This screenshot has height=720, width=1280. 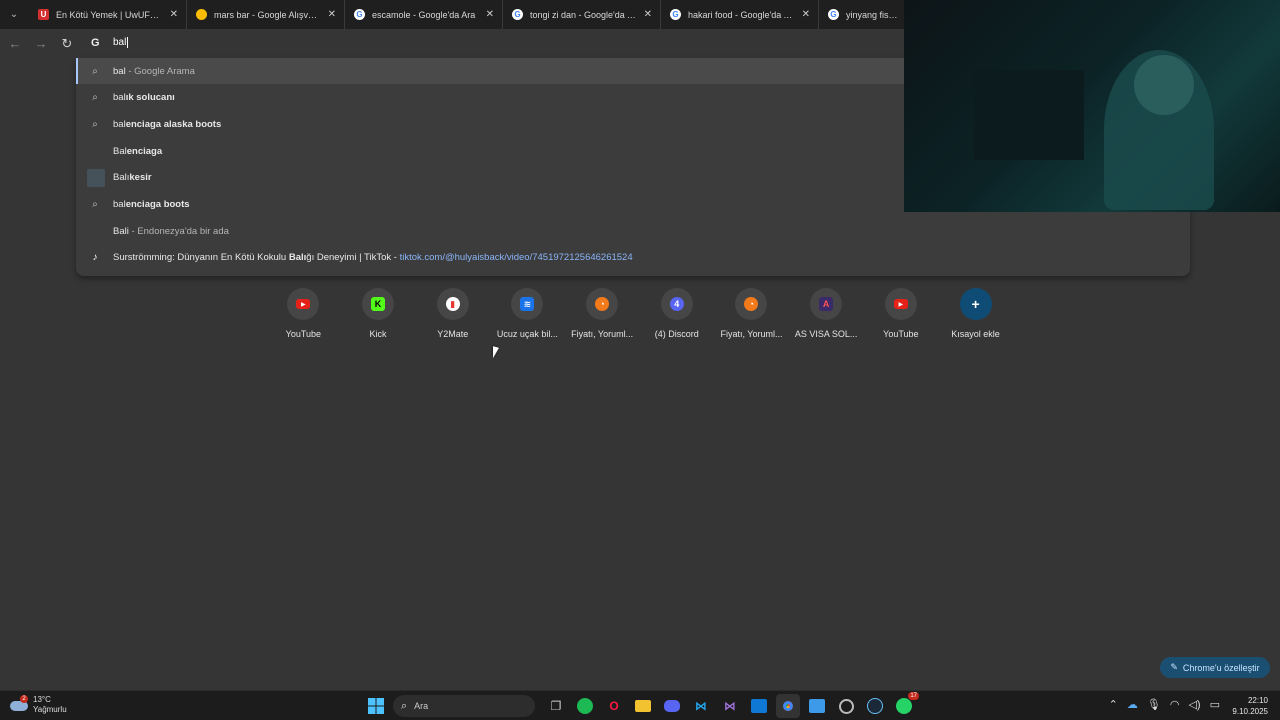 I want to click on tab-title: escamole - Google'da Ara, so click(x=424, y=14).